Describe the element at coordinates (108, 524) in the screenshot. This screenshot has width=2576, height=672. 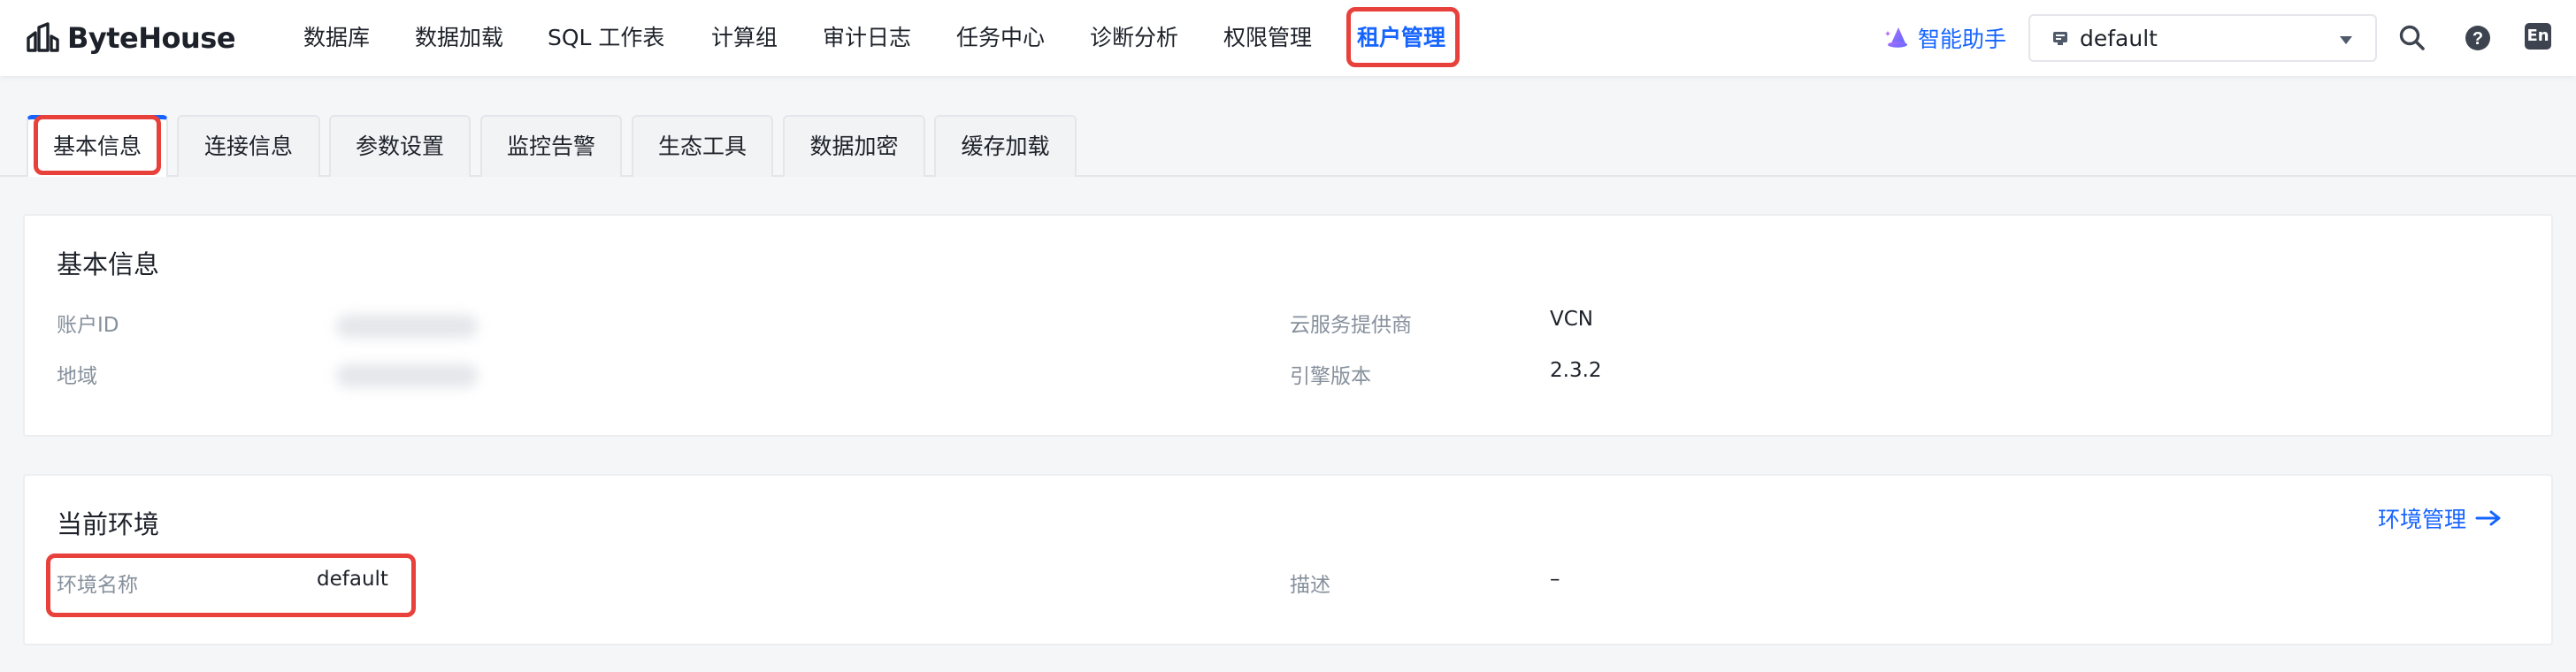
I see `current-environment-title: 当前环境` at that location.